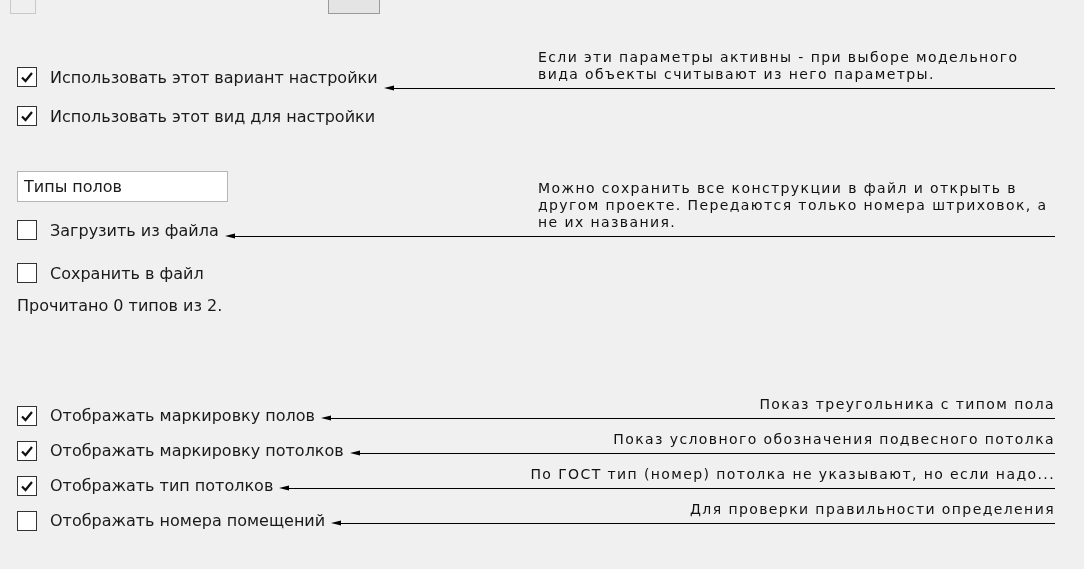 This screenshot has width=1084, height=569. Describe the element at coordinates (122, 186) in the screenshot. I see `name-field: Типы полов` at that location.